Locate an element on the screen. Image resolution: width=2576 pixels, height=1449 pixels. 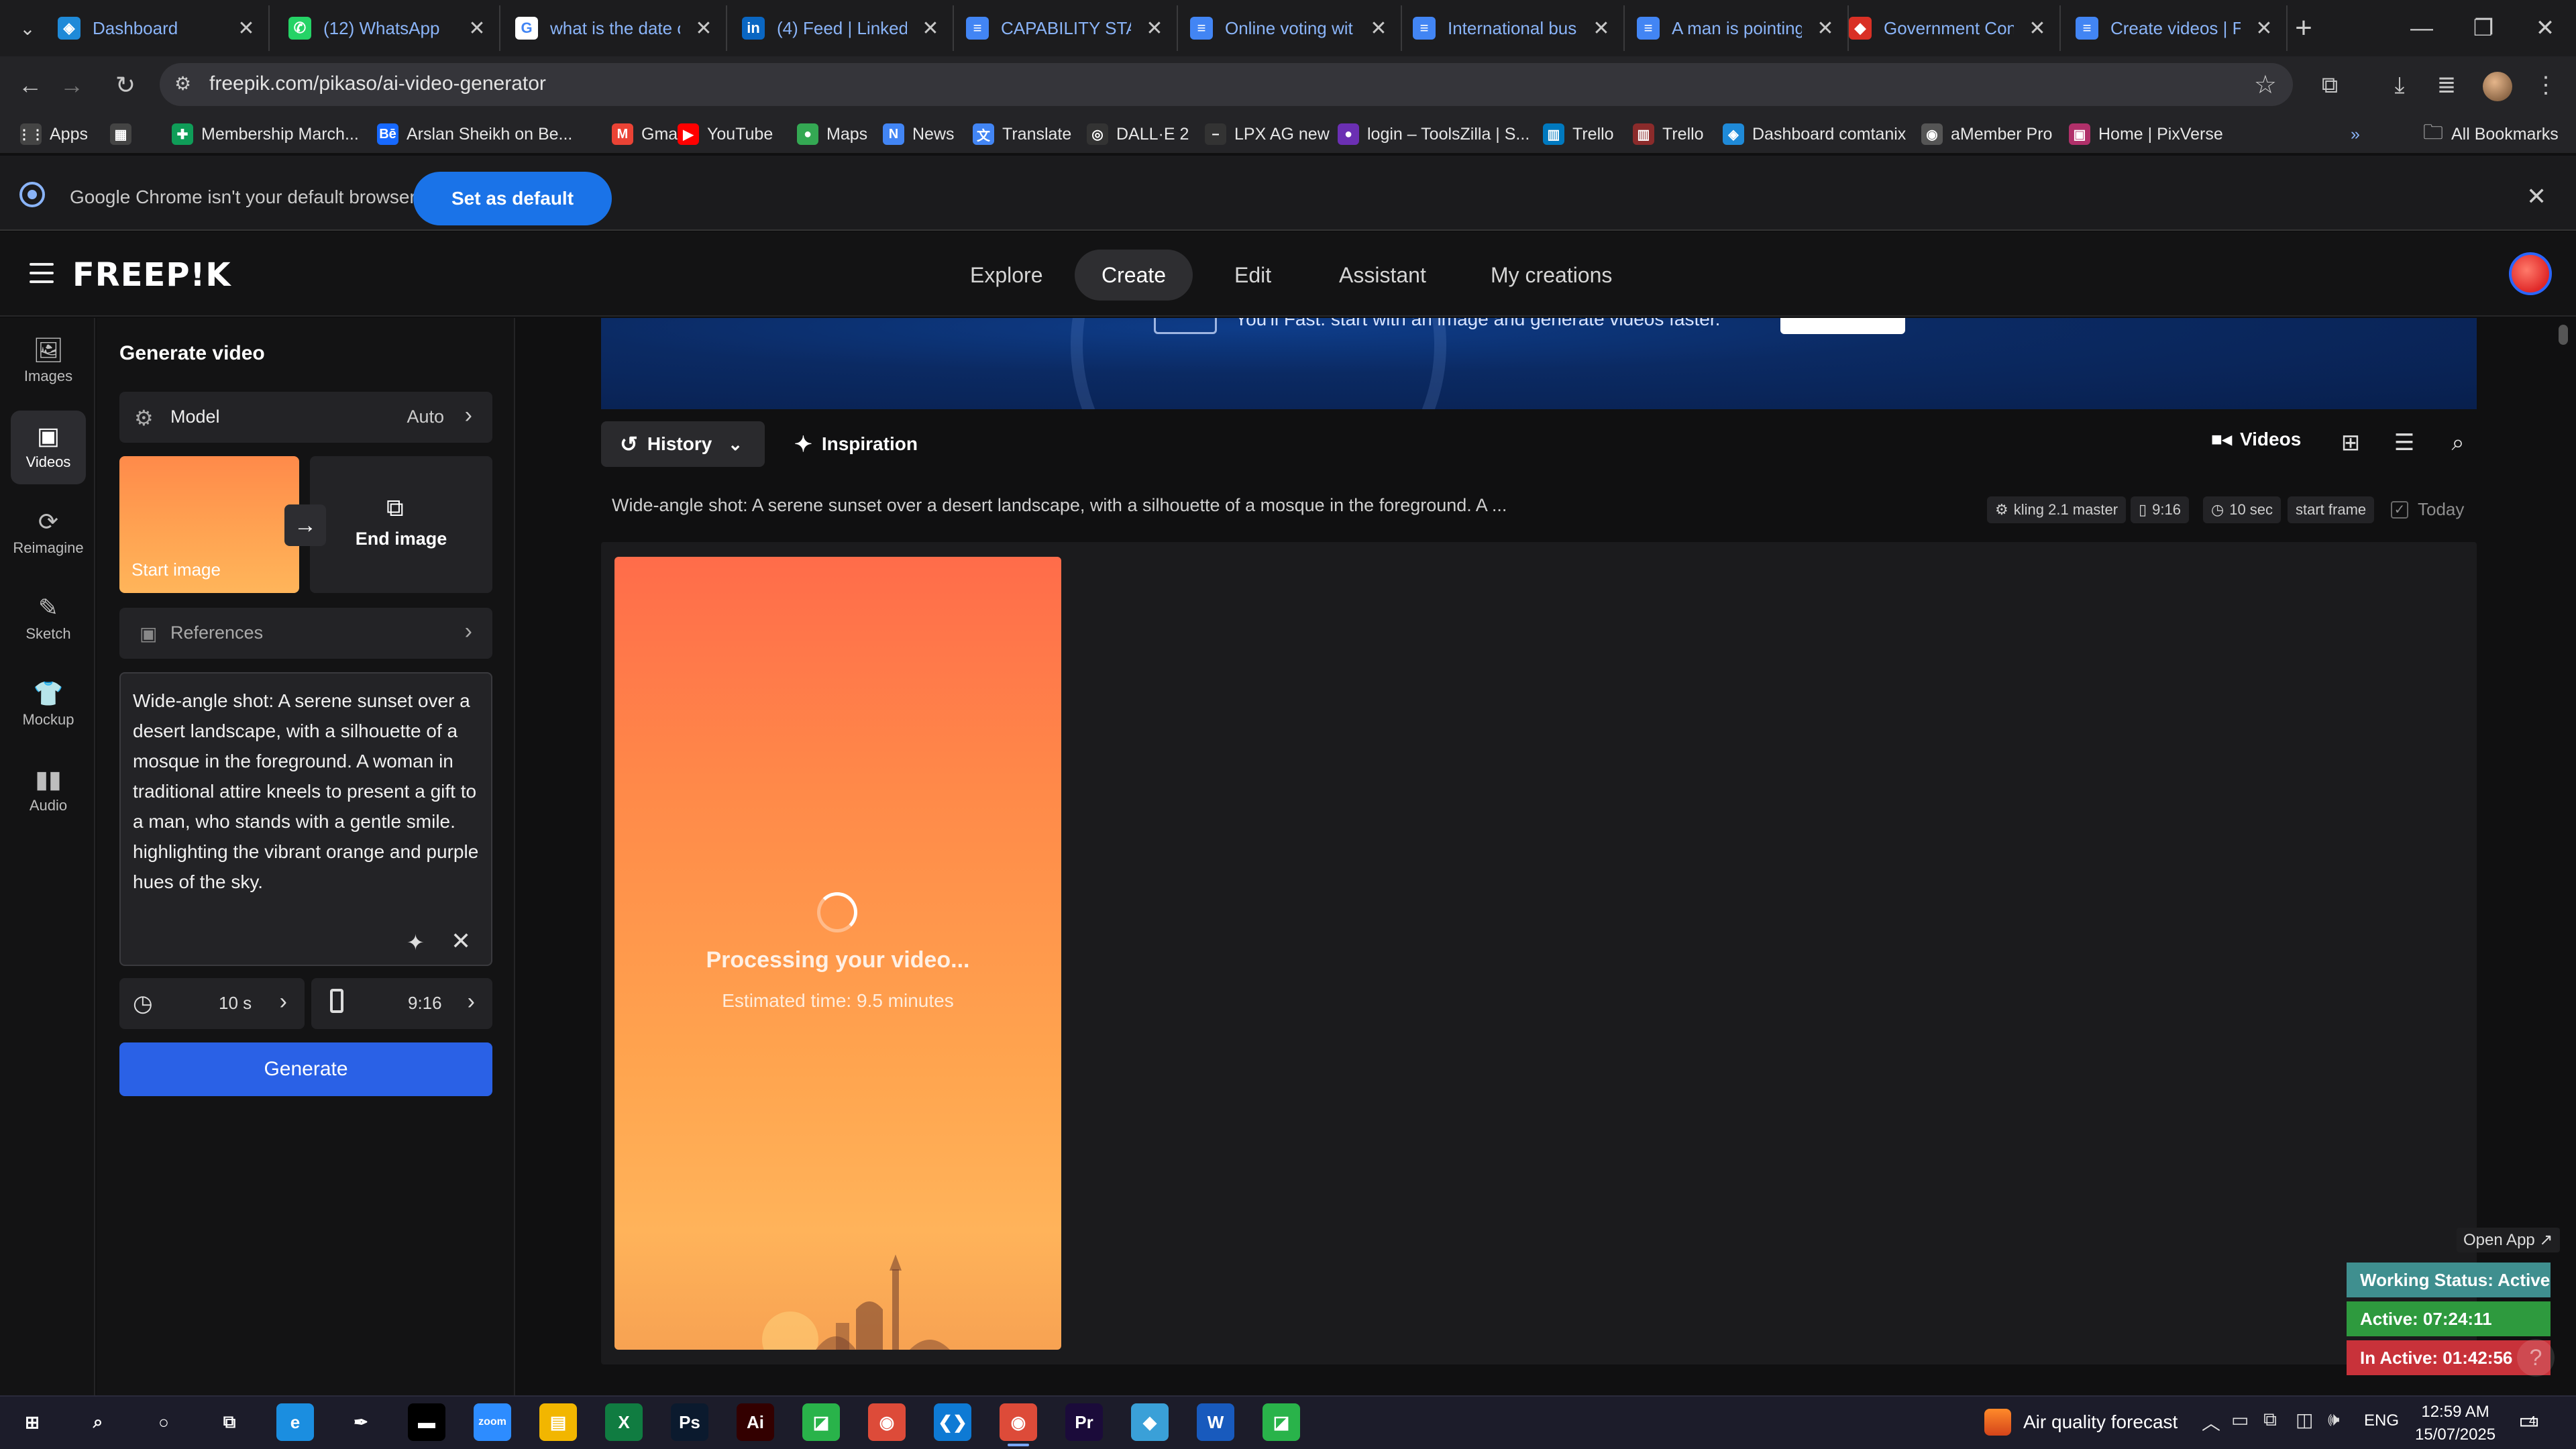
bookmark-item: ▶ YouTube is located at coordinates (725, 134).